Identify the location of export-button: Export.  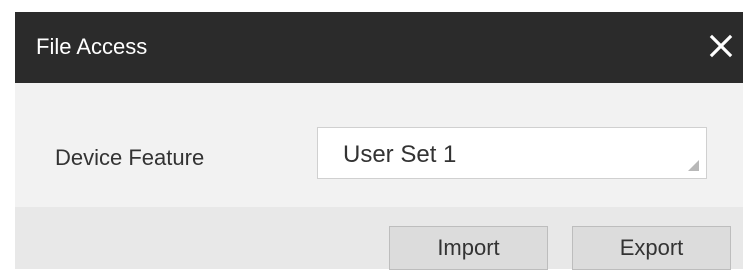
(651, 248).